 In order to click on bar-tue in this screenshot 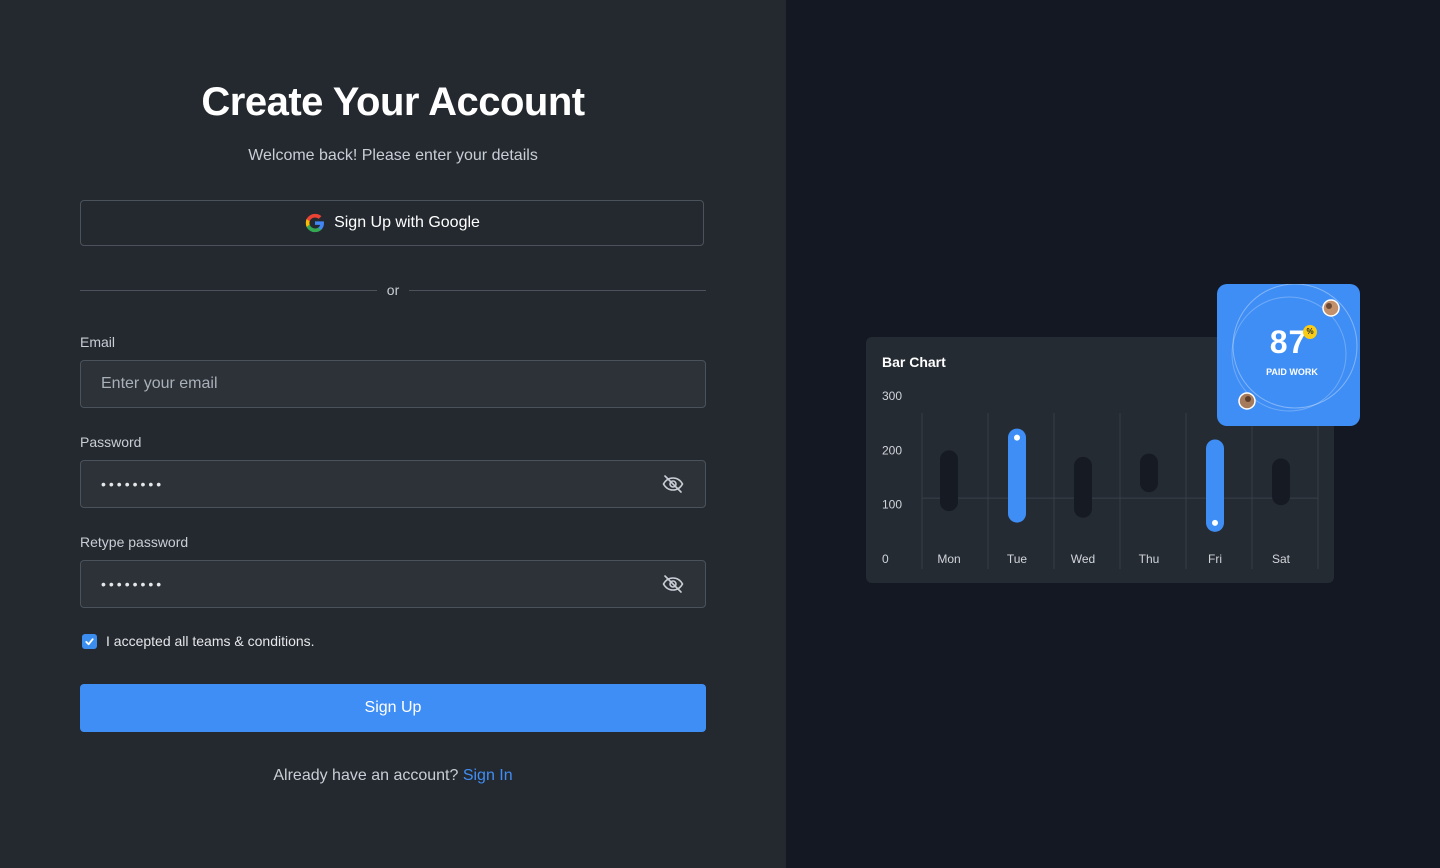, I will do `click(1017, 475)`.